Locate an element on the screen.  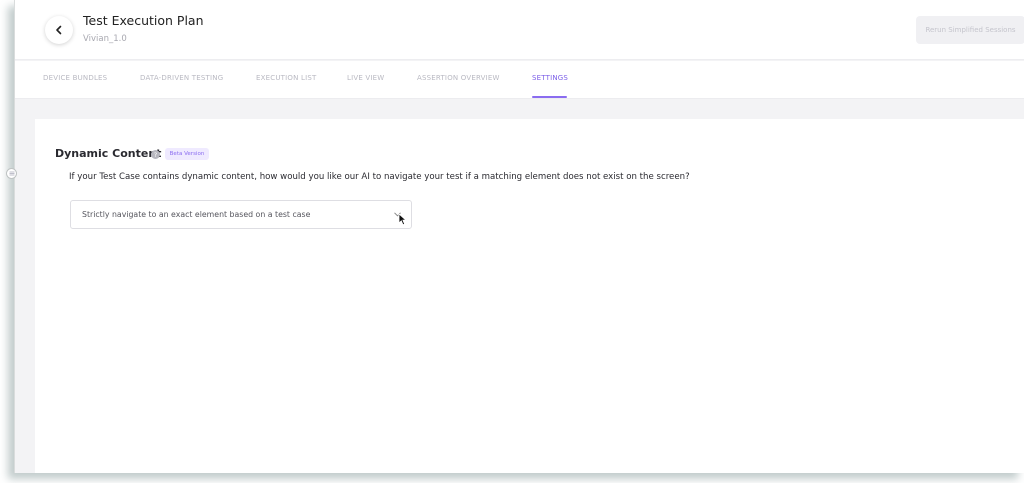
page-title: Test Execution Plan is located at coordinates (143, 20).